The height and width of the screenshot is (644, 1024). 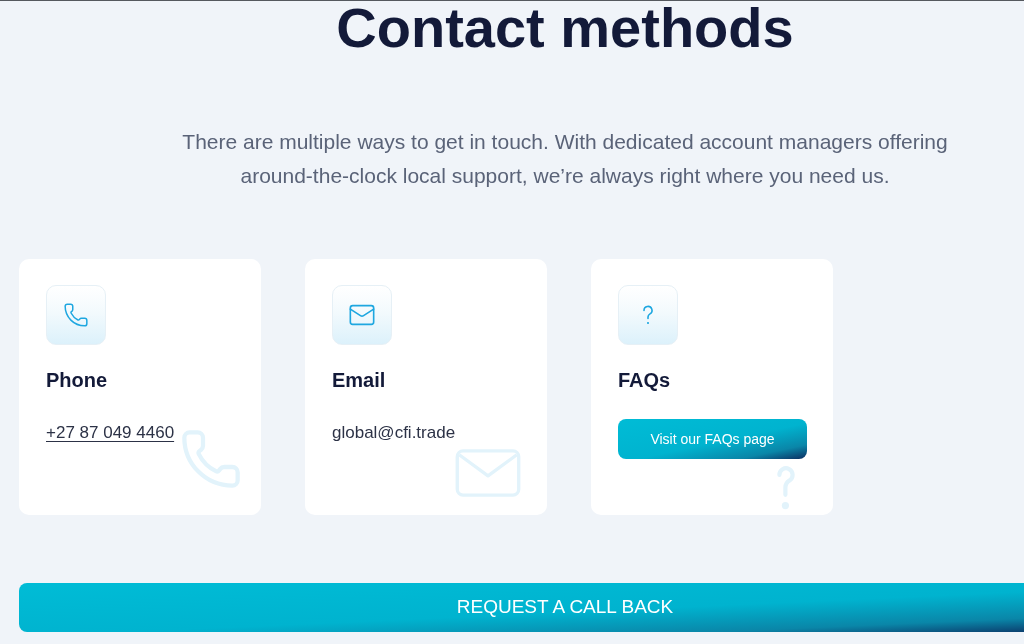 What do you see at coordinates (211, 459) in the screenshot?
I see `phone-watermark-icon` at bounding box center [211, 459].